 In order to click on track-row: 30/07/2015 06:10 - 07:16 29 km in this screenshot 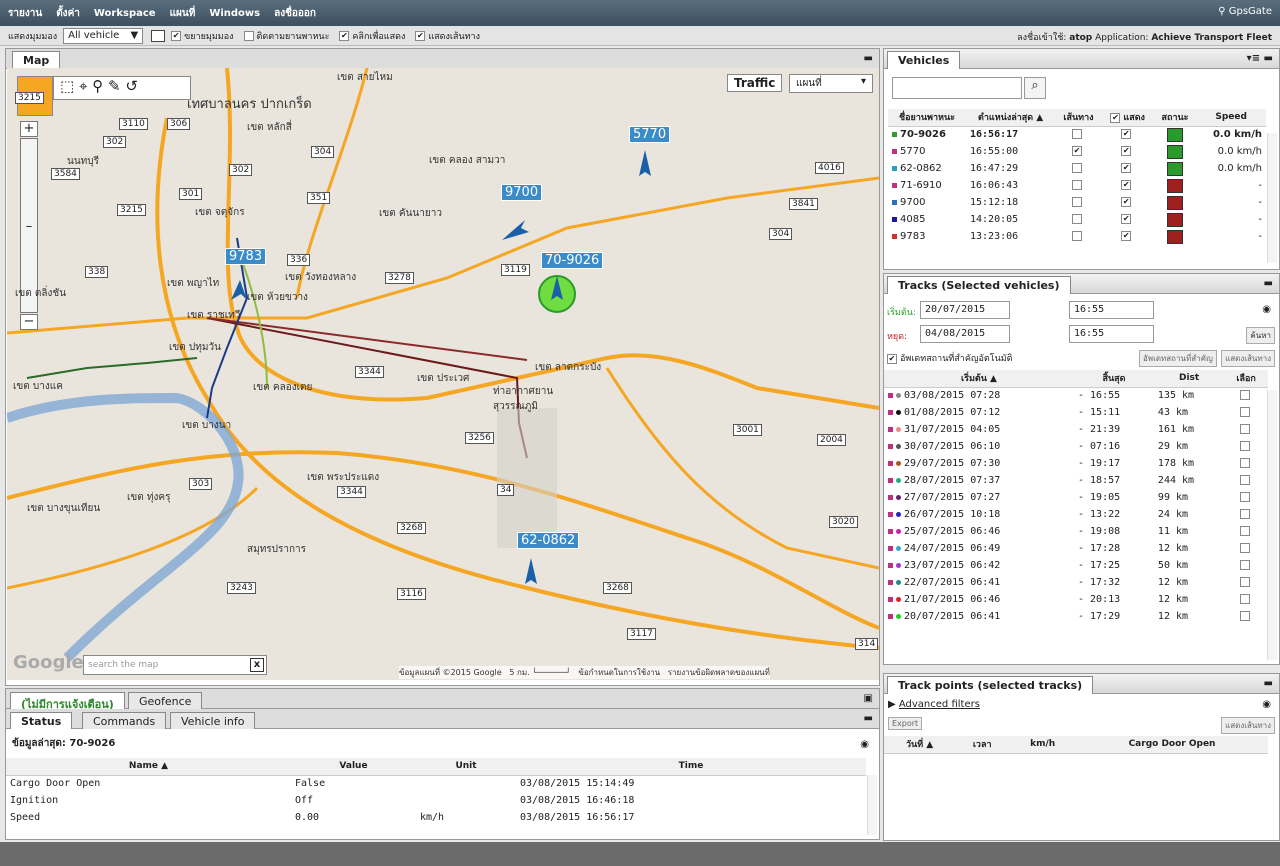, I will do `click(1076, 446)`.